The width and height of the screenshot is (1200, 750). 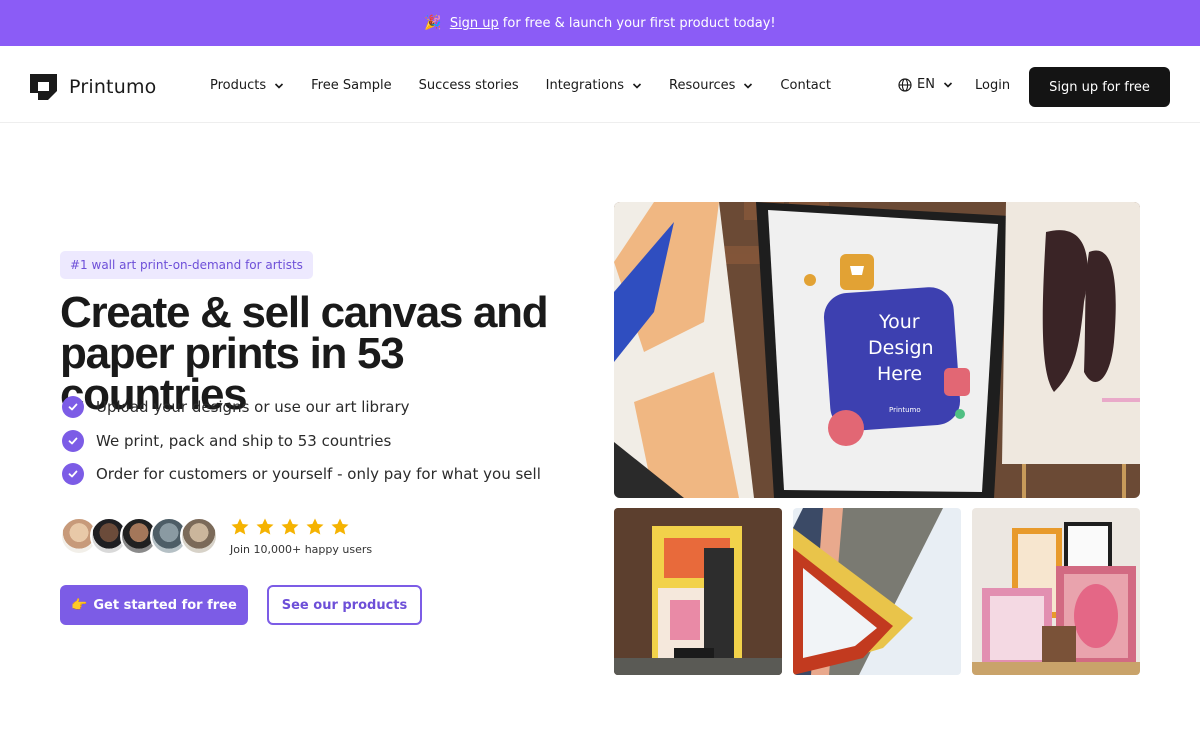 I want to click on nav-contact: Contact, so click(x=805, y=85).